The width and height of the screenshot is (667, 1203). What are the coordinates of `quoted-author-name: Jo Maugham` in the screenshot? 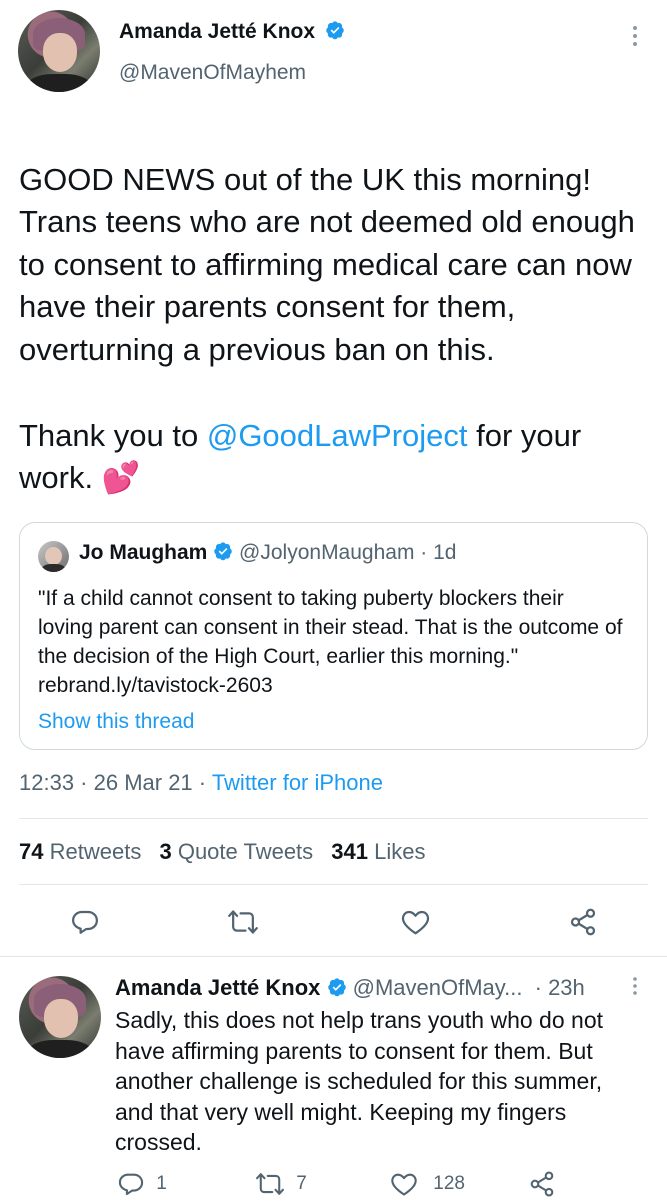 It's located at (143, 552).